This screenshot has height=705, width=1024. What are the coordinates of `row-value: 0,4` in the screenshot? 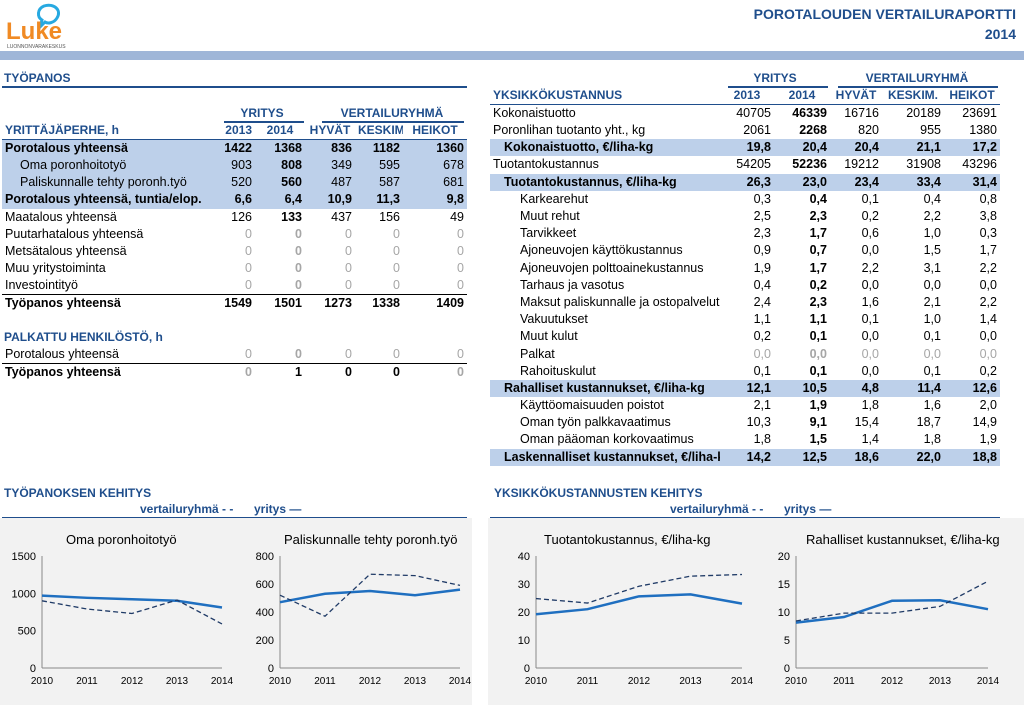 It's located at (762, 284).